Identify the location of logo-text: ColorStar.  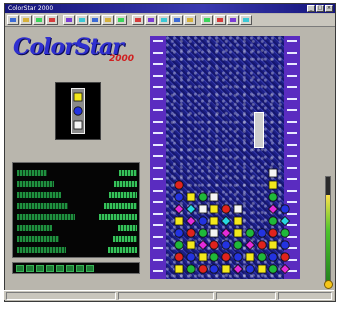
(68, 47).